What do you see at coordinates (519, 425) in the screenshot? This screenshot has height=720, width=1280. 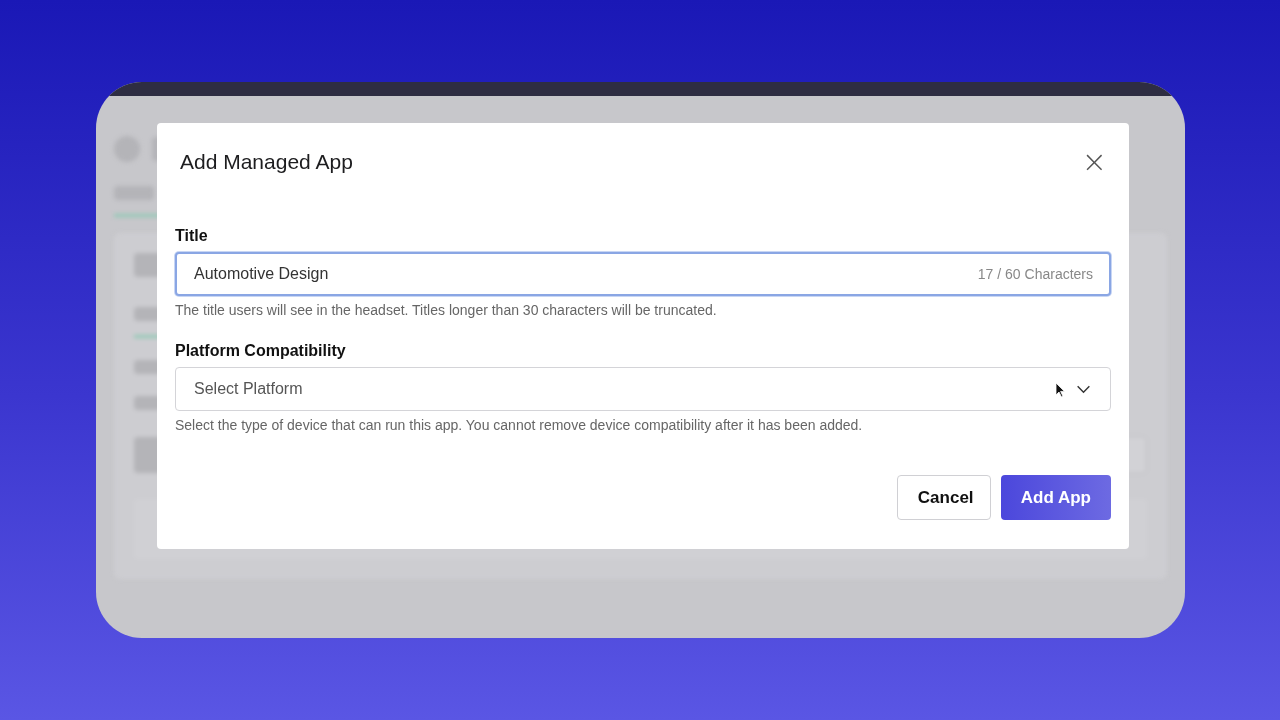 I see `helper-text: Select the type of device that can run this app. You cannot remove device compatibility after it has been added.` at bounding box center [519, 425].